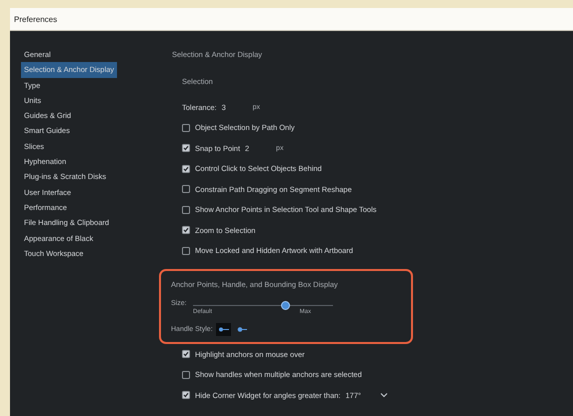  I want to click on window-title: Preferences, so click(291, 19).